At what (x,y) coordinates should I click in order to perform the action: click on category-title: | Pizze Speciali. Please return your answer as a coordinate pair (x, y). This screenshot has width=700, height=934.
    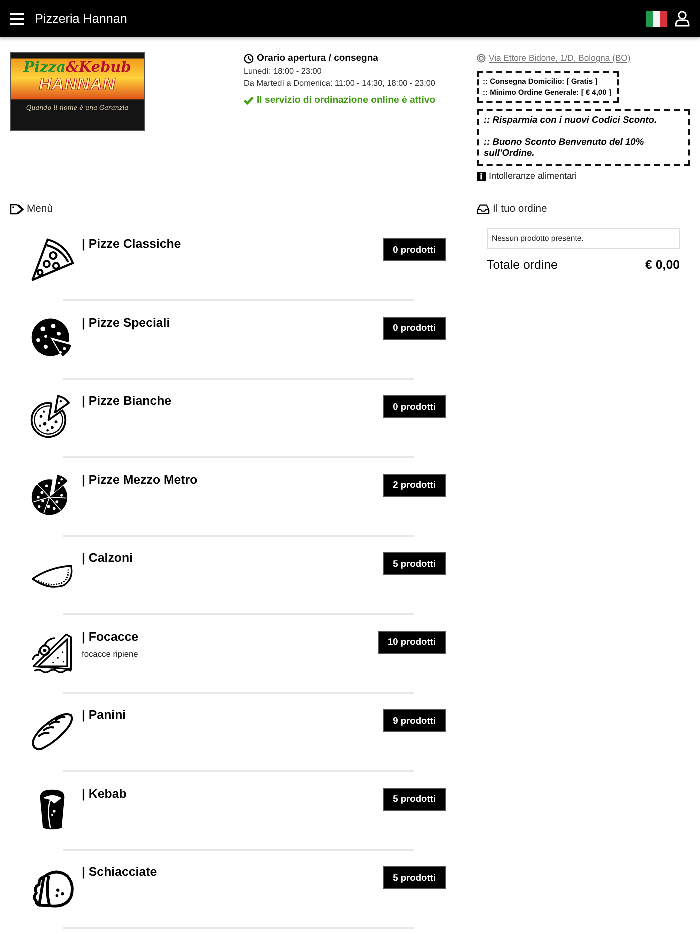
    Looking at the image, I should click on (126, 323).